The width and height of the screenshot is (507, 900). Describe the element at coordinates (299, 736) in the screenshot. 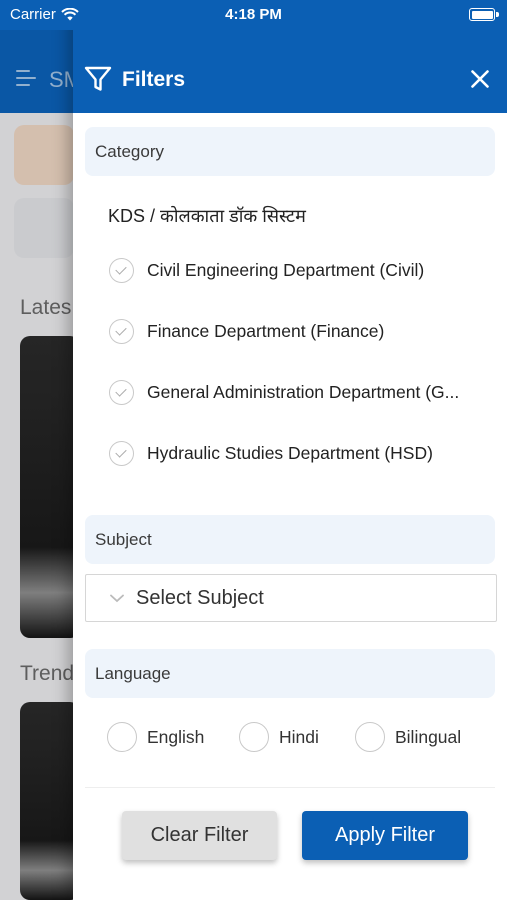

I see `radio-label: Hindi` at that location.